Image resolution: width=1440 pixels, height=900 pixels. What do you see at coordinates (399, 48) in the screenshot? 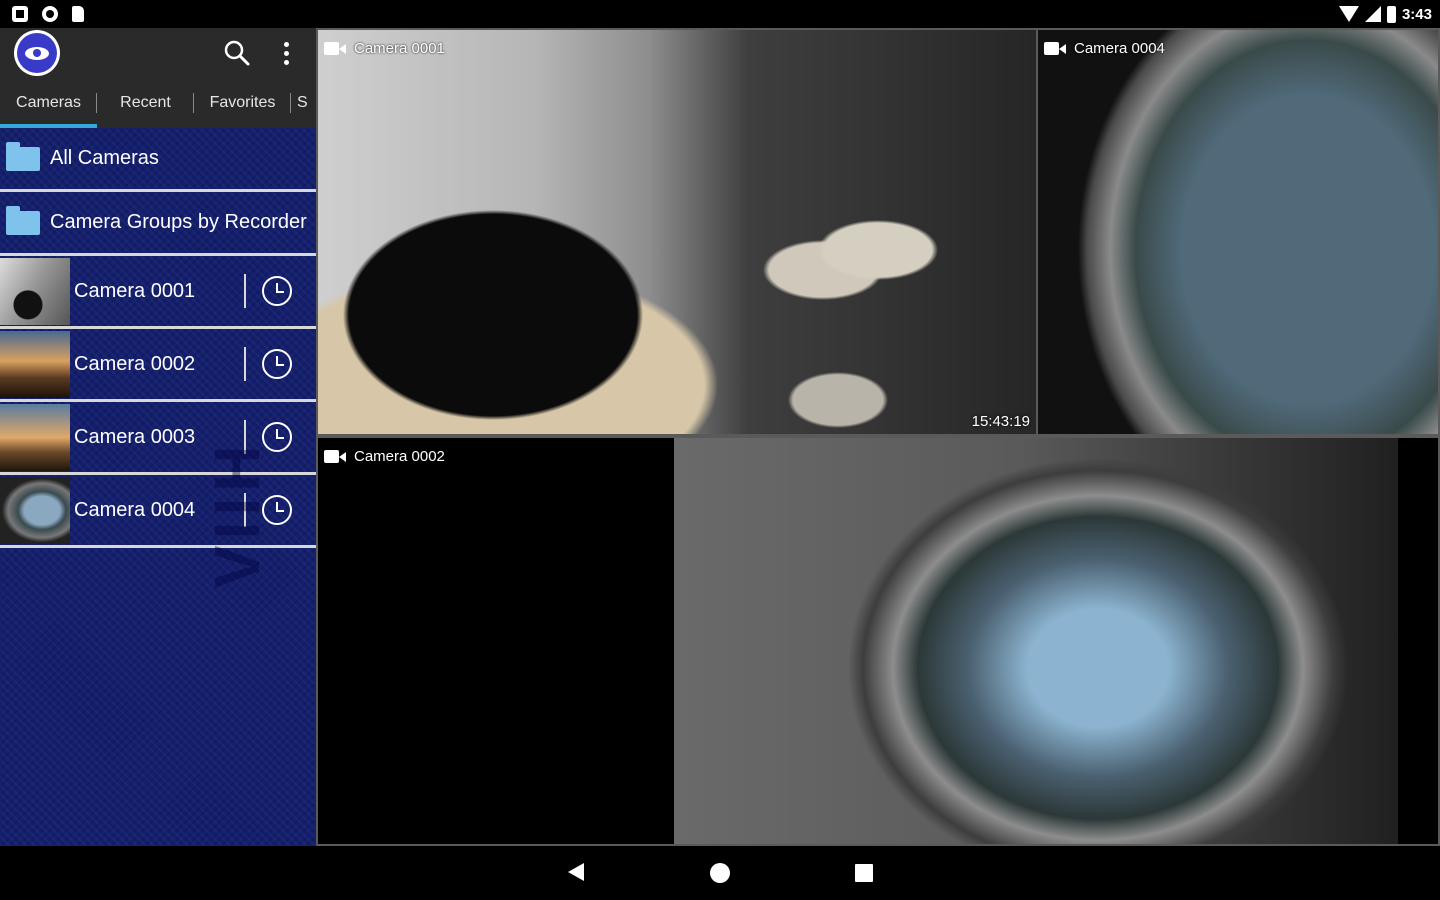
I see `video-view-label: Camera 0001` at bounding box center [399, 48].